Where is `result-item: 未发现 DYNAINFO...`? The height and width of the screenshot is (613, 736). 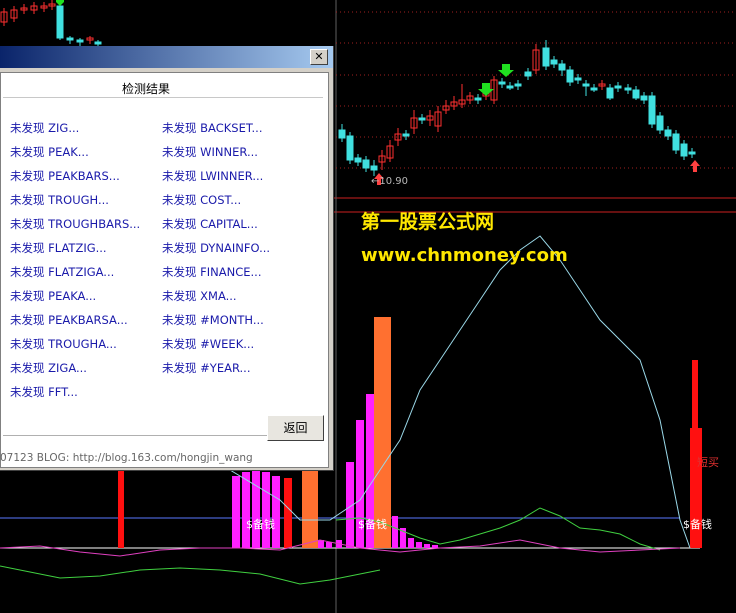 result-item: 未发现 DYNAINFO... is located at coordinates (216, 248).